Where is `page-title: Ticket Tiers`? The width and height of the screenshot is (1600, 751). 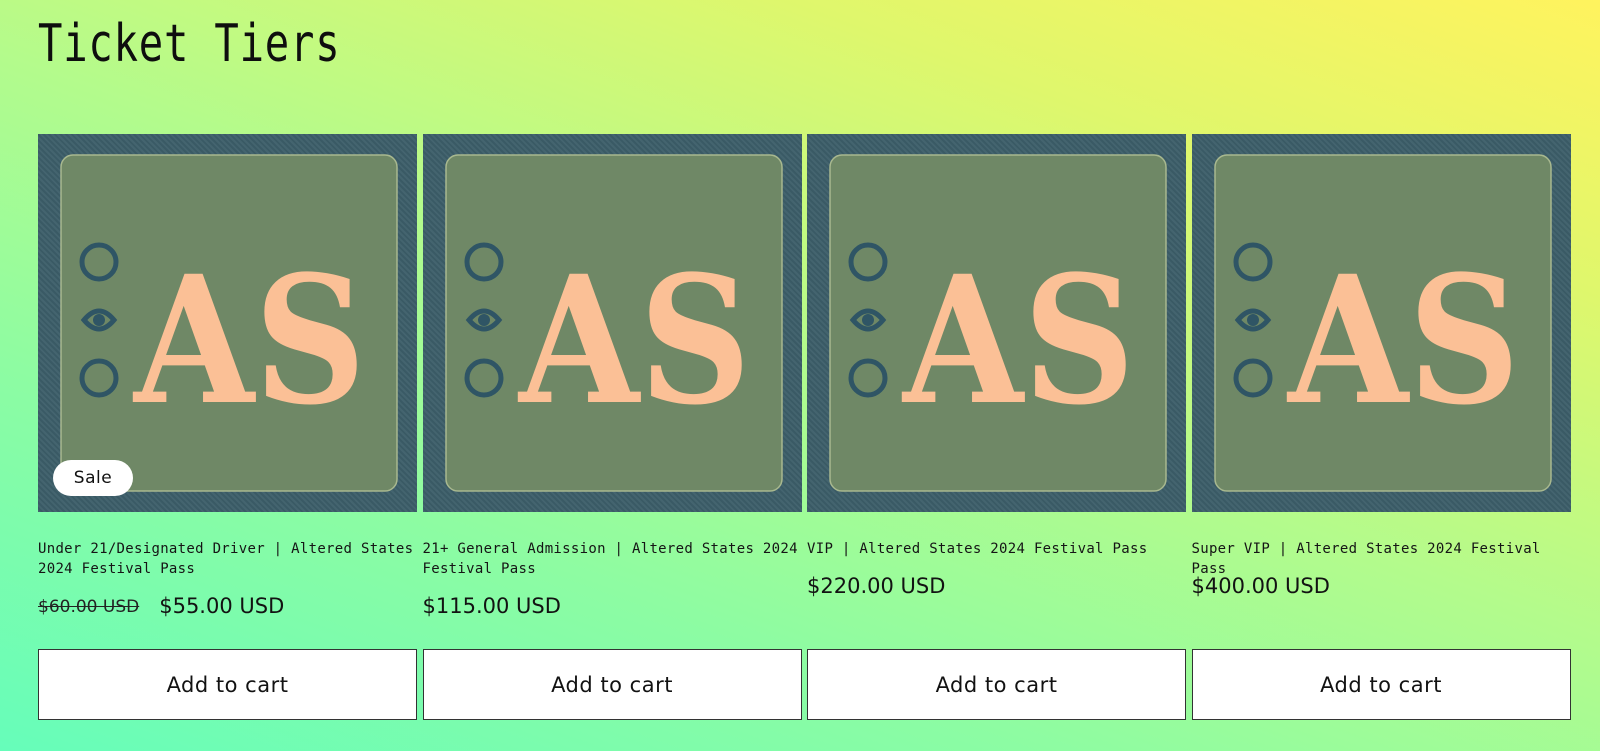 page-title: Ticket Tiers is located at coordinates (189, 44).